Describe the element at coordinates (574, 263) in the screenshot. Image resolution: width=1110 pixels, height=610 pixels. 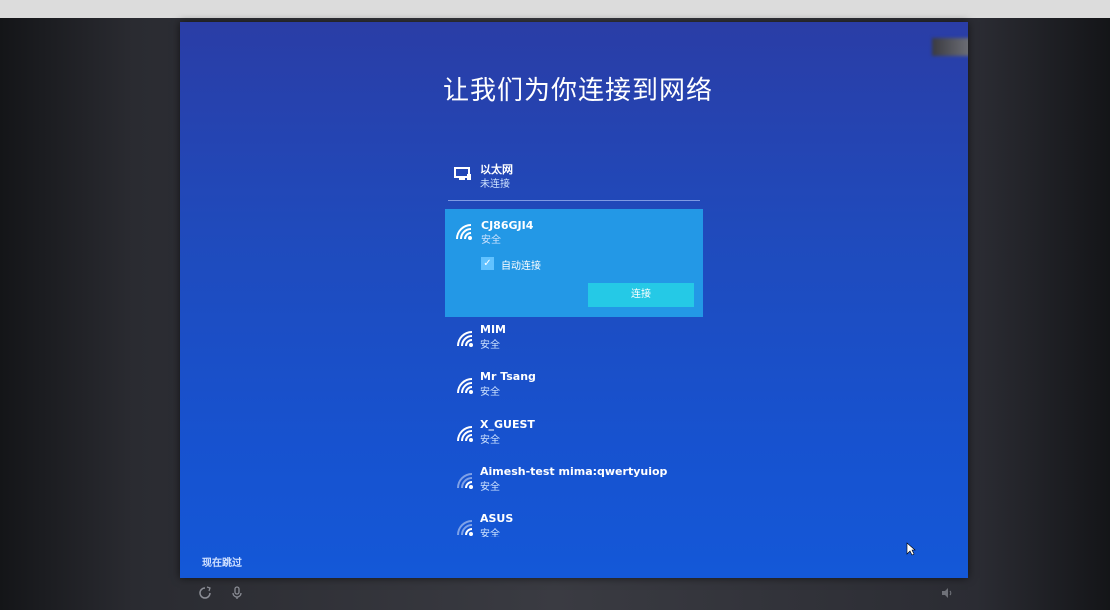
I see `network-item-selected: CJ86GJI4 安全 ✓ 自动连接 连接` at that location.